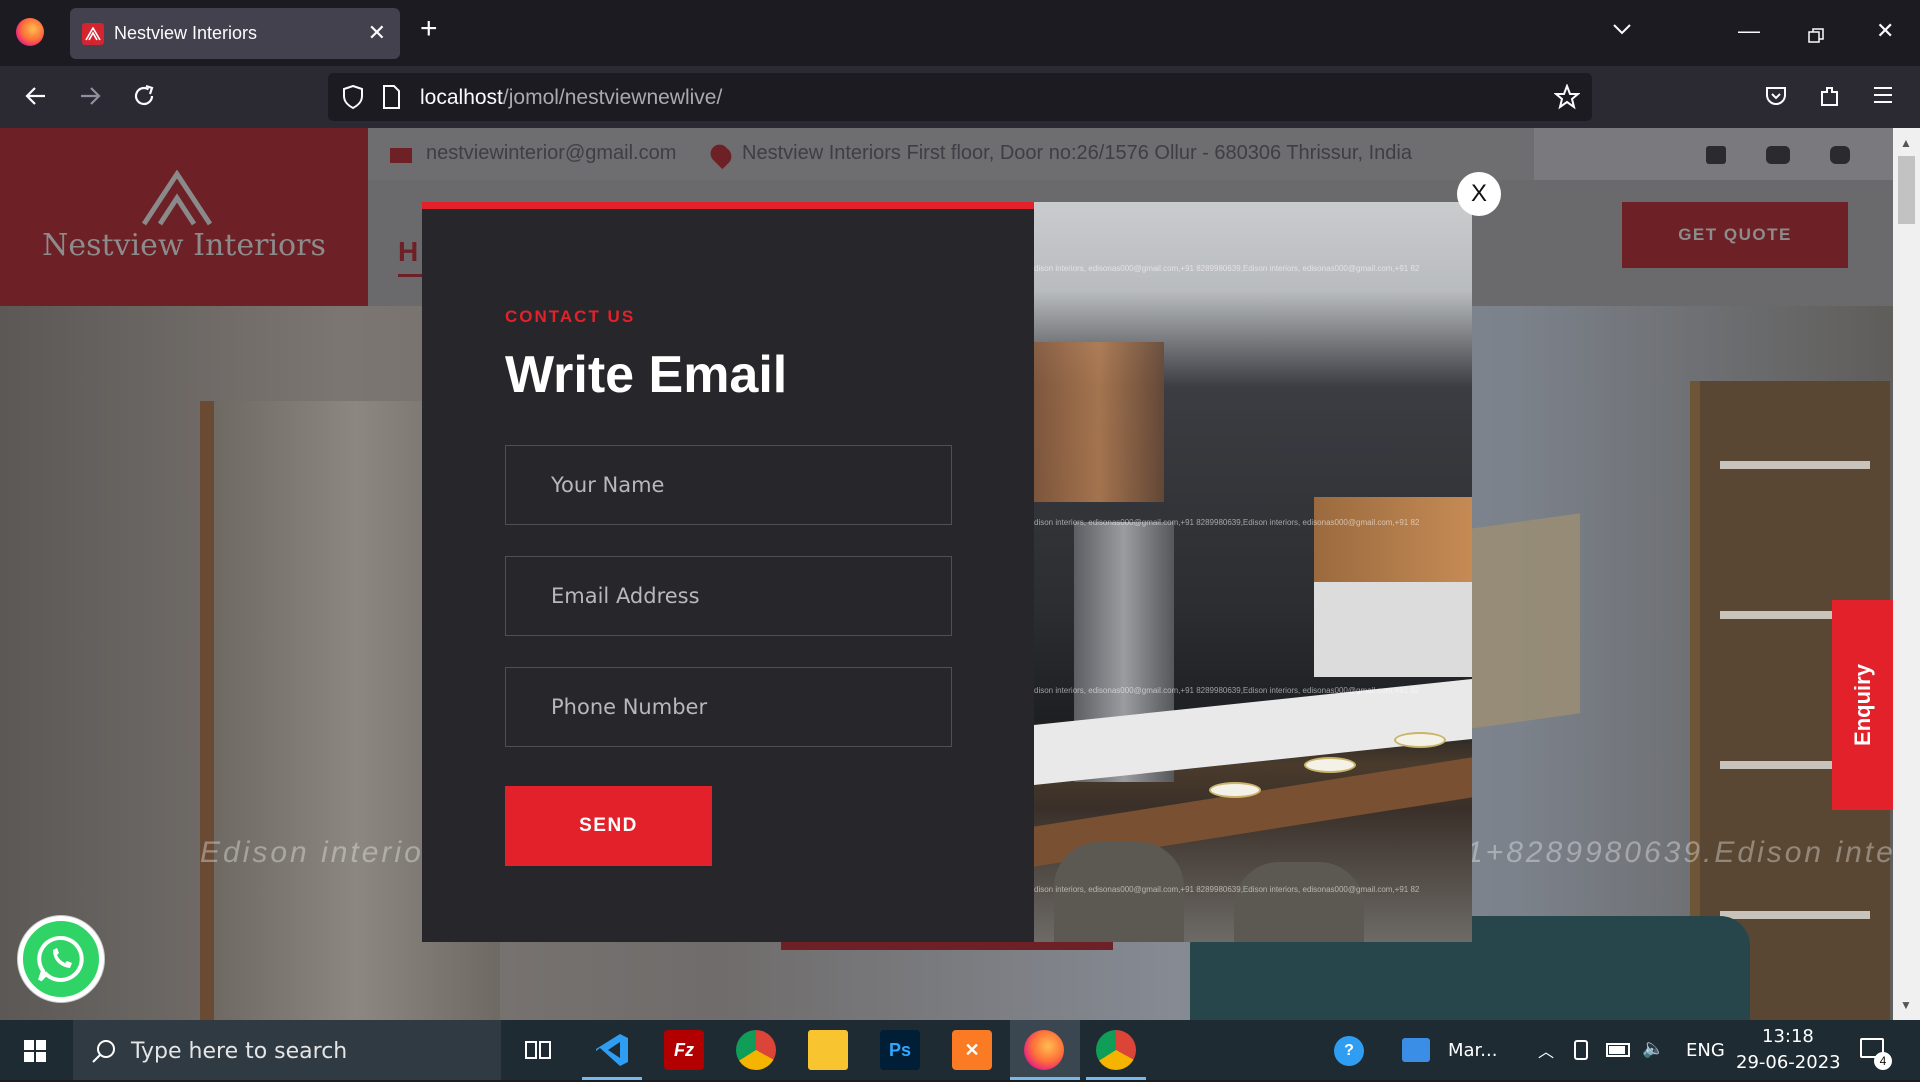  I want to click on modal-close-button: X, so click(1479, 194).